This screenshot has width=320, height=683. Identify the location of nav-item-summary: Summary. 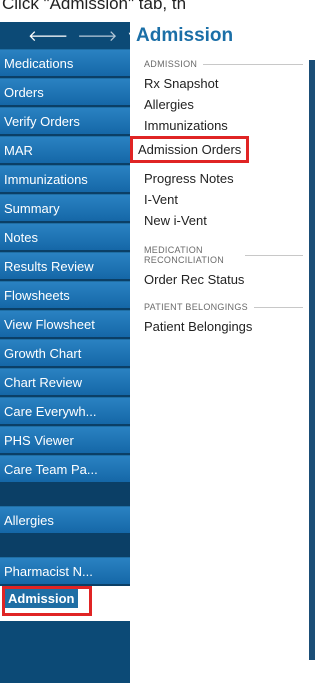
(65, 208).